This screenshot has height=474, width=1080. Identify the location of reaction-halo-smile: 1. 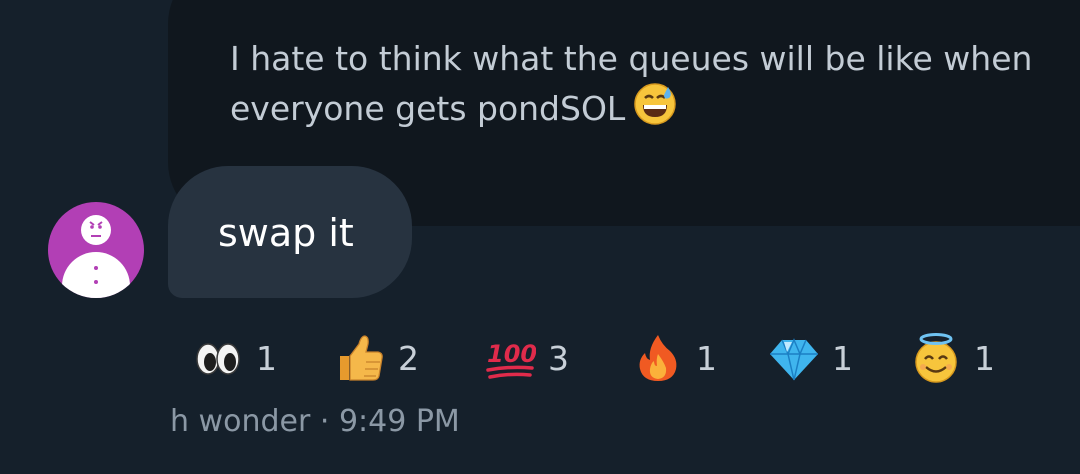
(952, 358).